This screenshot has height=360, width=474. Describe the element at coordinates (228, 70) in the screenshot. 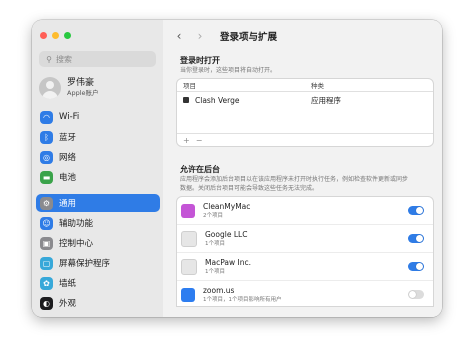

I see `login-section-subtitle: 当你登录时，这些项目将自动打开。` at that location.